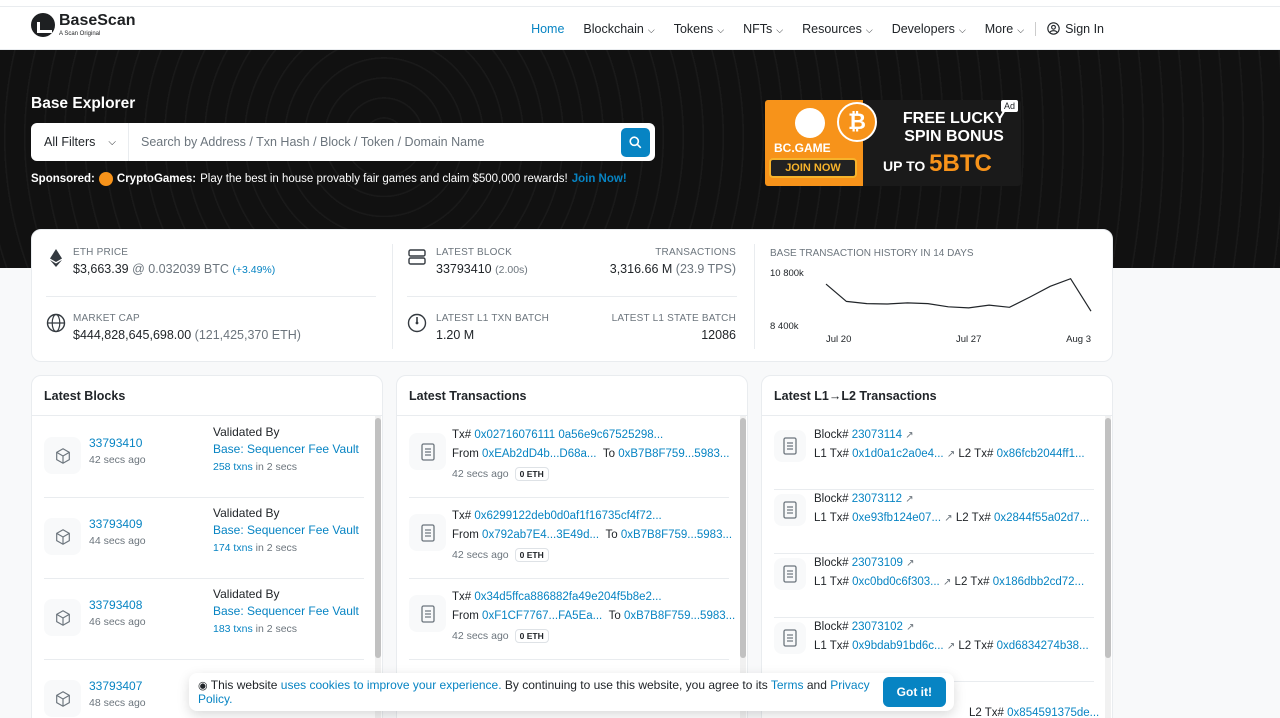 The width and height of the screenshot is (1280, 718). I want to click on block-time: 46 secs ago, so click(117, 622).